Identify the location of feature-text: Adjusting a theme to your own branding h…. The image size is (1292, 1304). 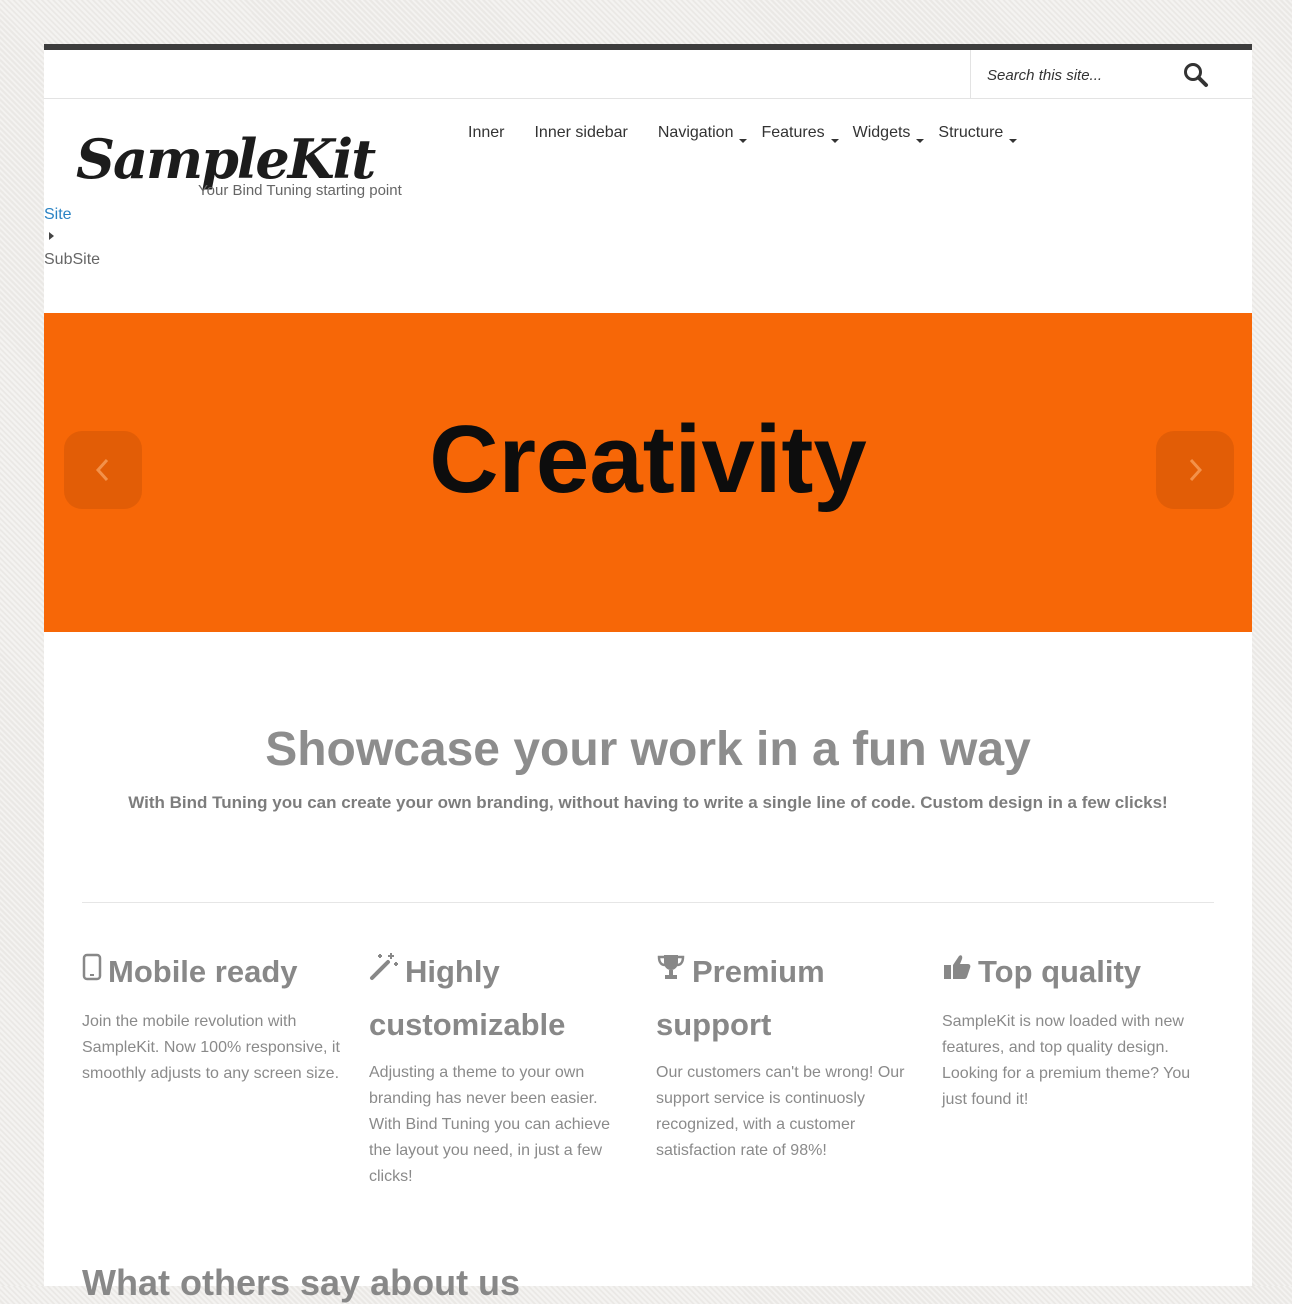
(490, 1125).